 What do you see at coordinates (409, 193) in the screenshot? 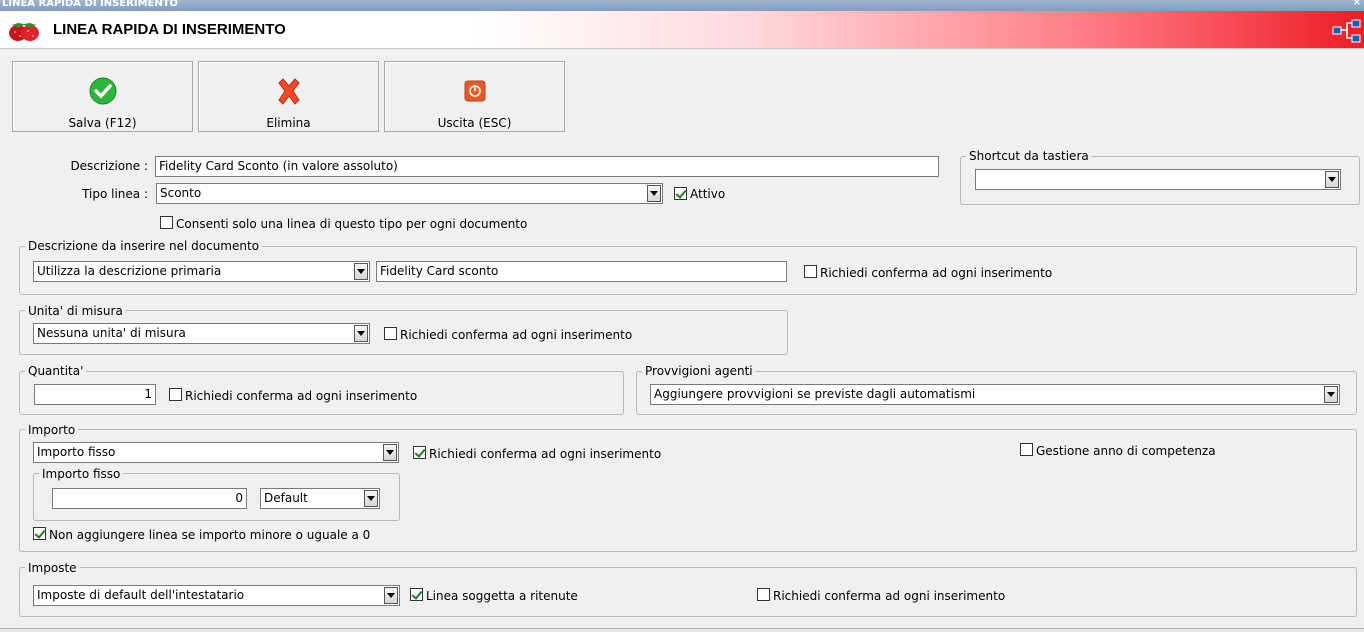
I see `tipo-linea-select: Sconto` at bounding box center [409, 193].